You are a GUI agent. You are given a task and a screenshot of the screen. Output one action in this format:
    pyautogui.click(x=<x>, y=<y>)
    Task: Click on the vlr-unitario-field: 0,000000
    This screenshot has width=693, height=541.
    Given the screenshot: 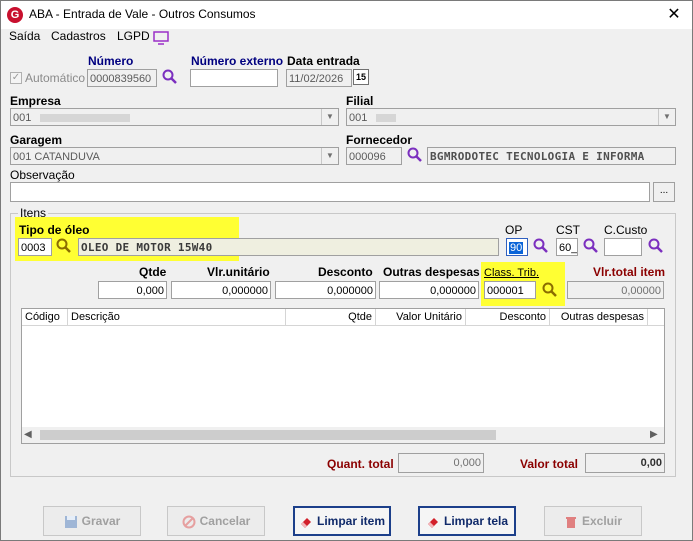 What is the action you would take?
    pyautogui.click(x=221, y=290)
    